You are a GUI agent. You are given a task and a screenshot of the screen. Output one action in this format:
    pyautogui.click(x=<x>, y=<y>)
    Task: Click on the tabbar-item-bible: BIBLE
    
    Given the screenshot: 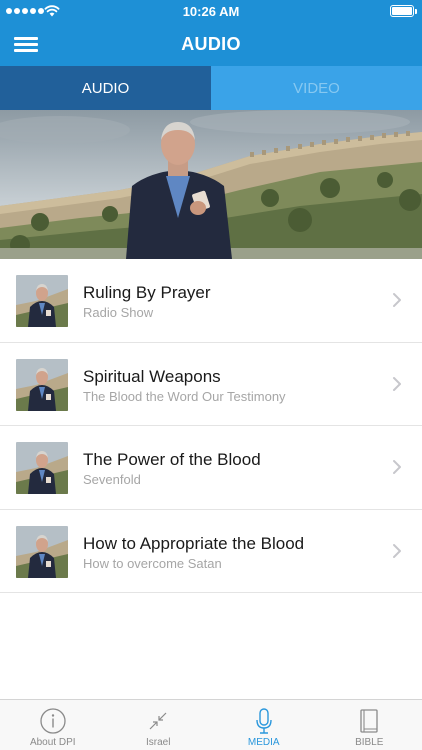 What is the action you would take?
    pyautogui.click(x=369, y=725)
    